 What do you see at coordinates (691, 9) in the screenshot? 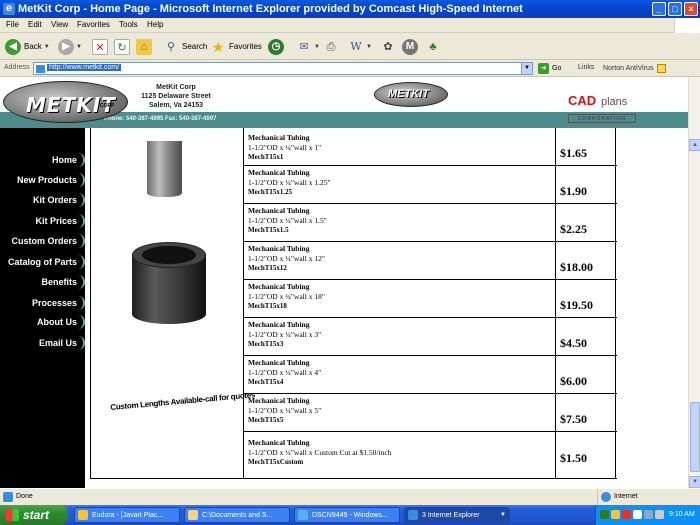
I see `close-button: ×` at bounding box center [691, 9].